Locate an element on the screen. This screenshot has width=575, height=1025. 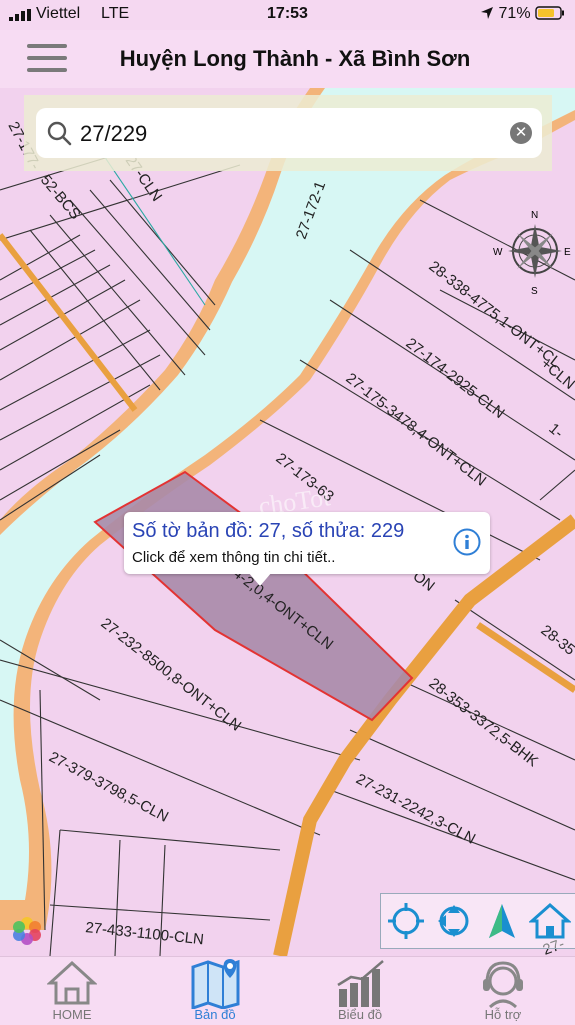
info-icon is located at coordinates (467, 542).